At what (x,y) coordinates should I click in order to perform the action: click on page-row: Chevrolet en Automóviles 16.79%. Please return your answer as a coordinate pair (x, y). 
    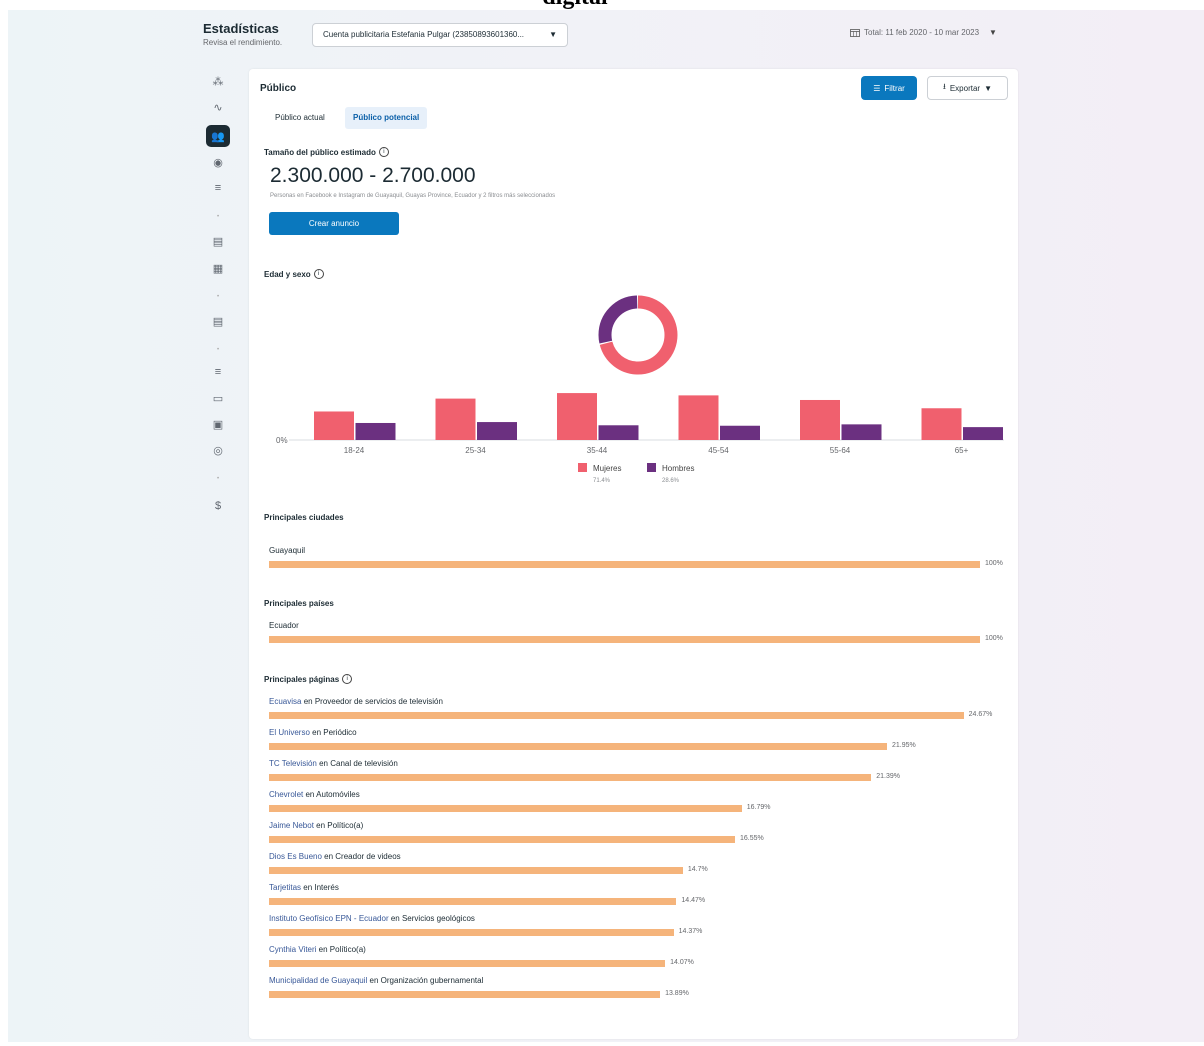
    Looking at the image, I should click on (639, 801).